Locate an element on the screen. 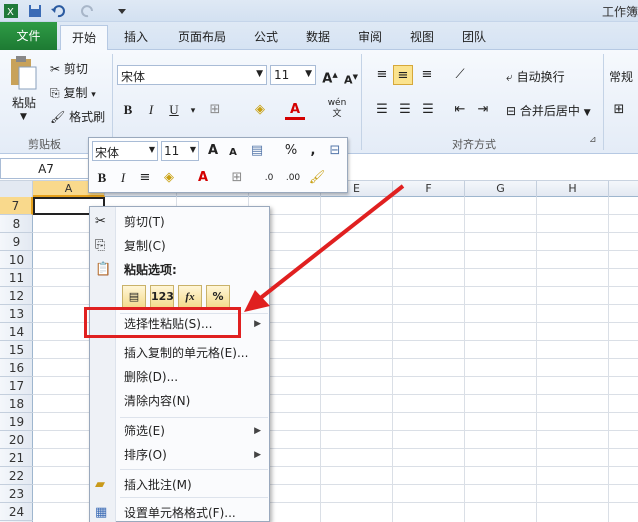  tab-home: 开始 is located at coordinates (84, 37).